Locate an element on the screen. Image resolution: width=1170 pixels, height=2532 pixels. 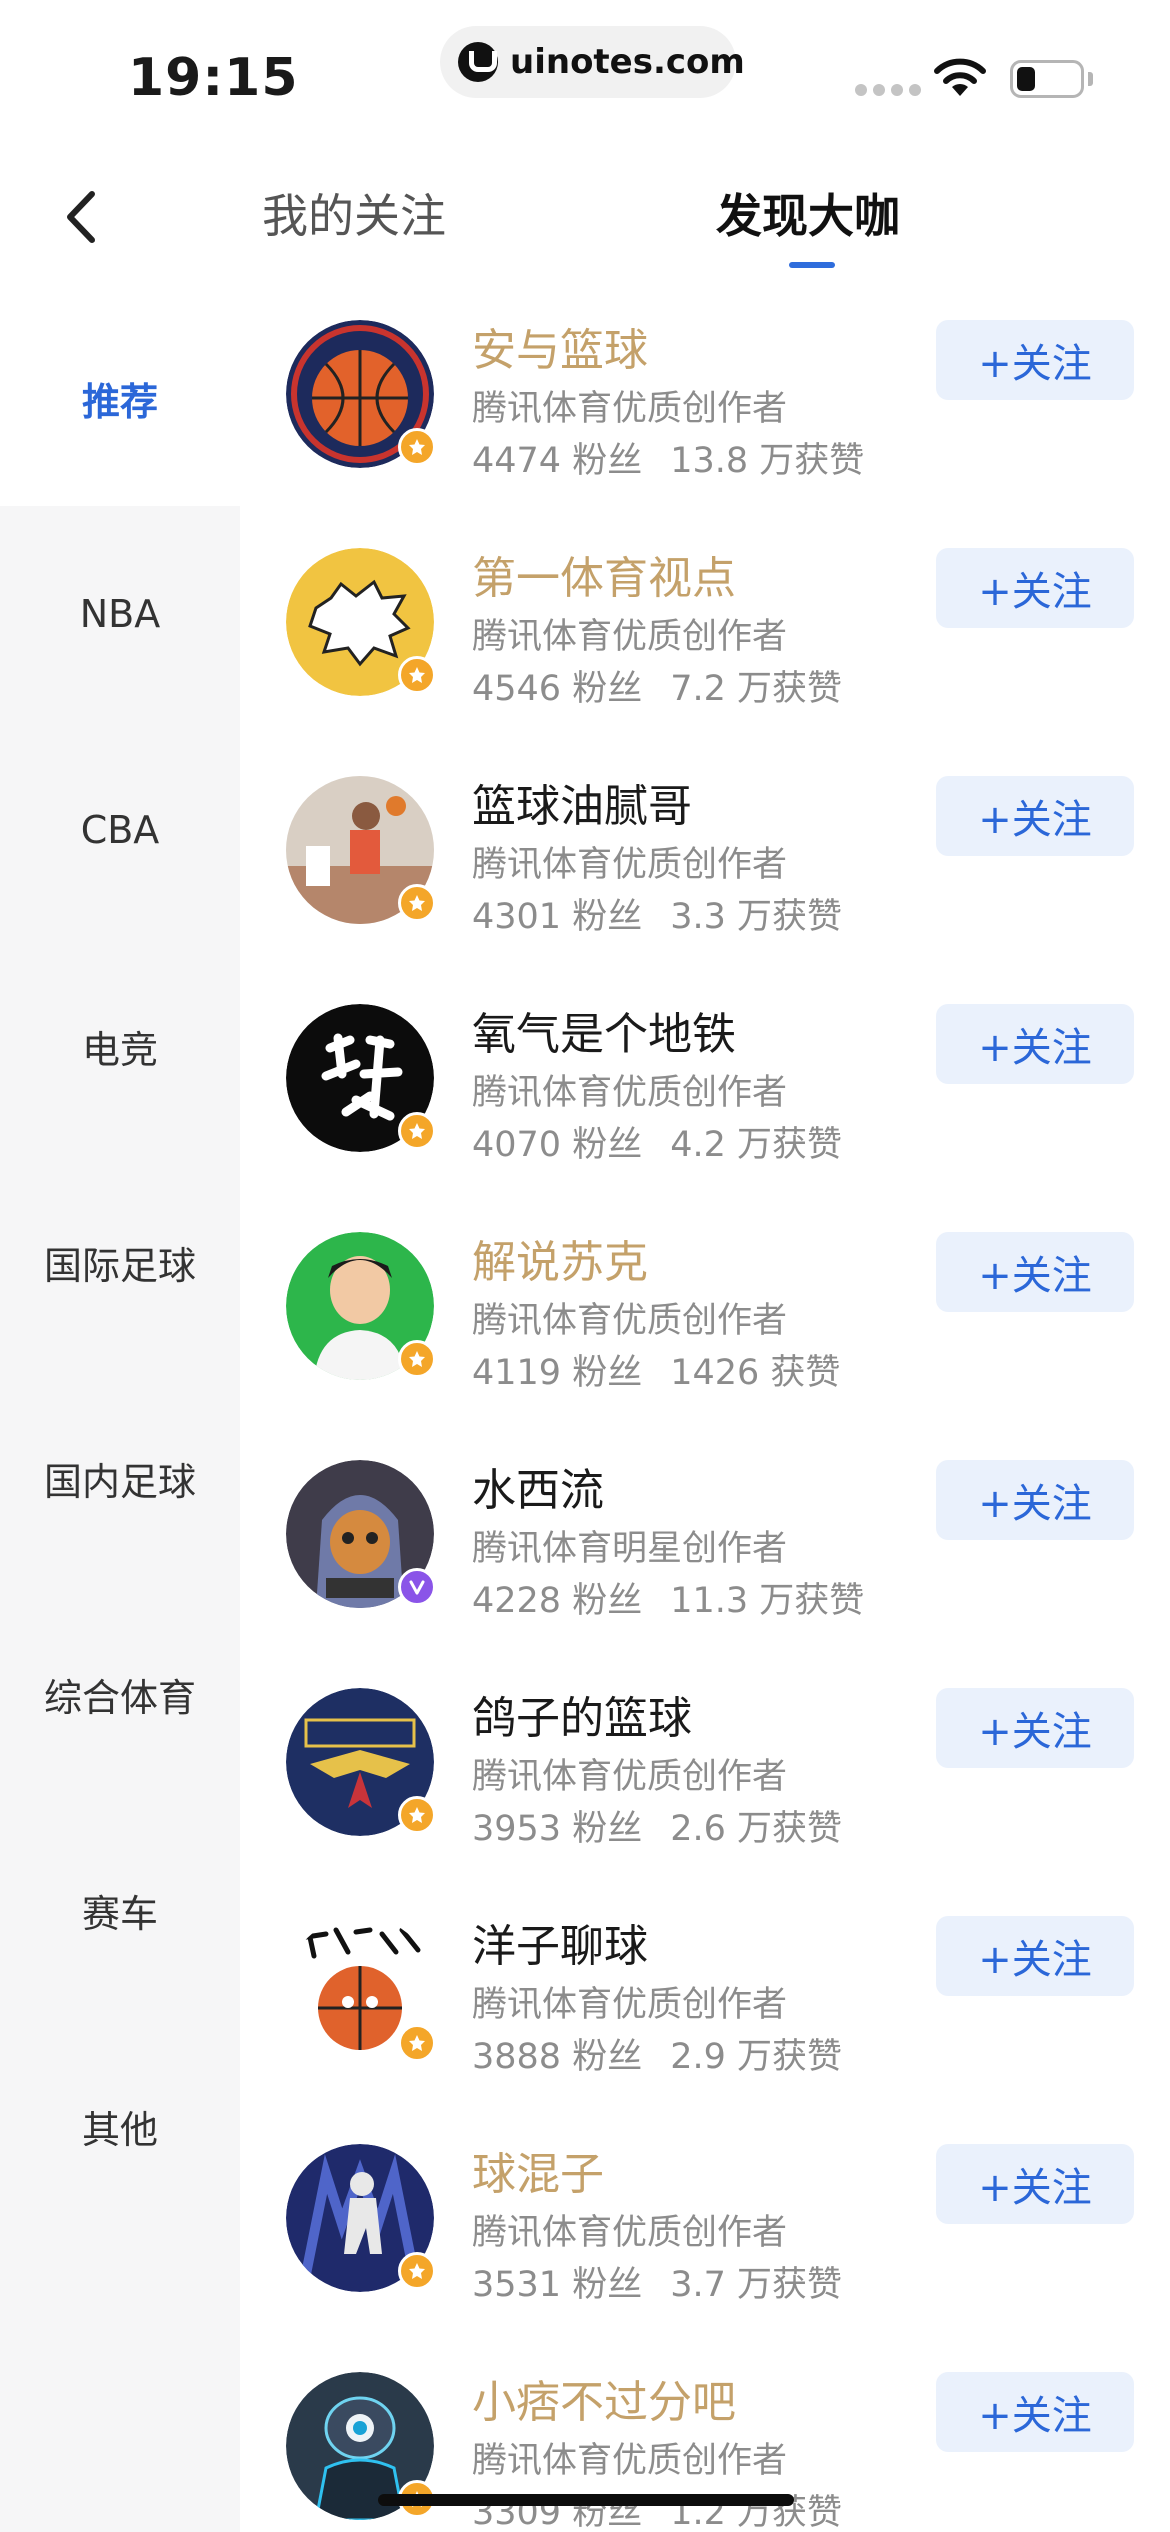
signal-icon is located at coordinates (888, 90).